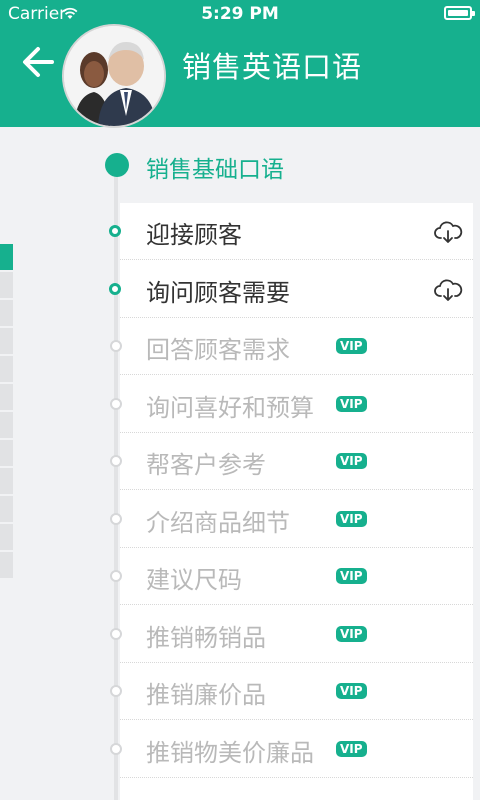 The height and width of the screenshot is (800, 480). I want to click on page-title: 销售英语口语, so click(272, 67).